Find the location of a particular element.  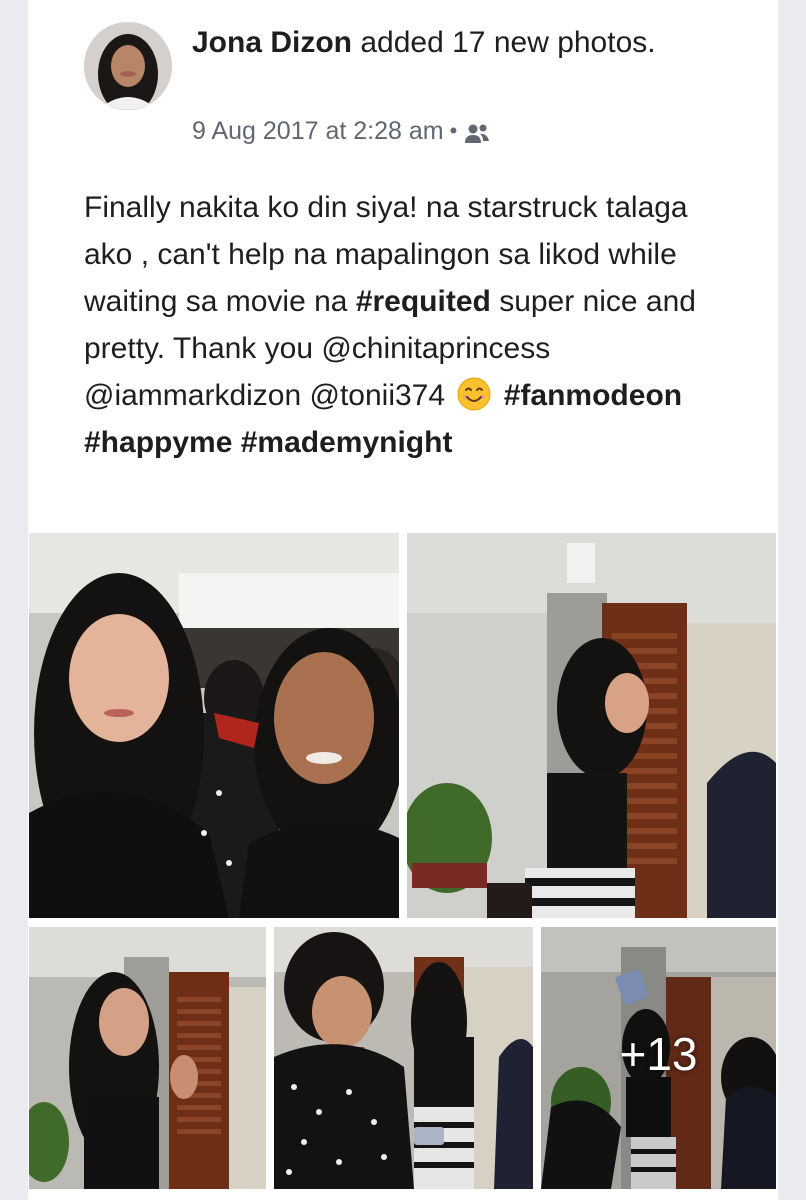

avatar is located at coordinates (128, 66).